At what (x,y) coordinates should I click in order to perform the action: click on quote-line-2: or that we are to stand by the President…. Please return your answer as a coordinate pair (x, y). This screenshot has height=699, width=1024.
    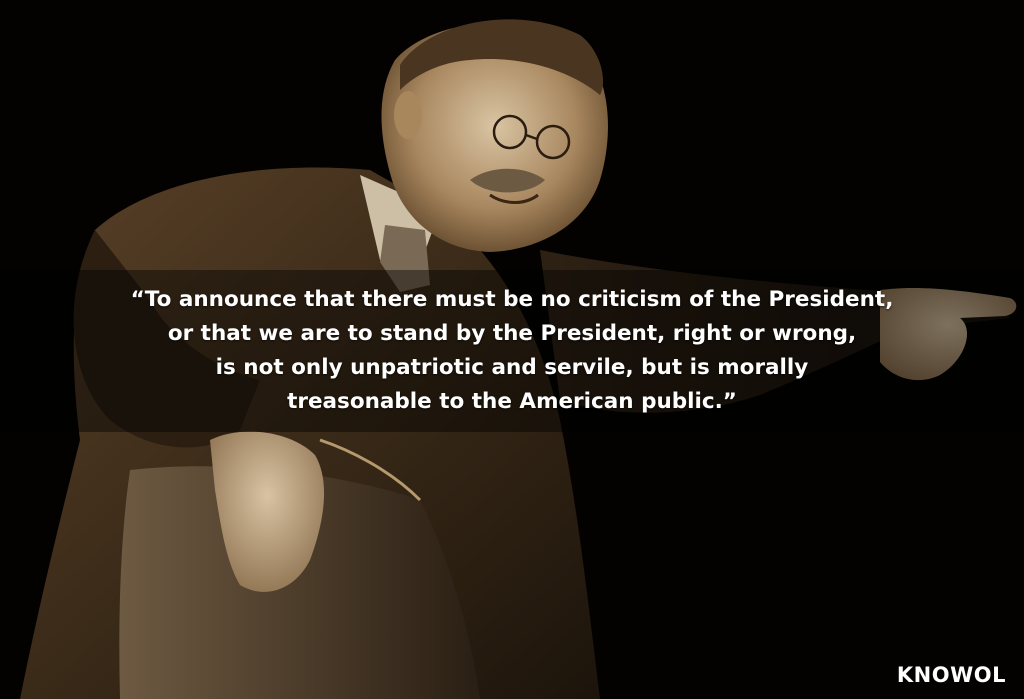
    Looking at the image, I should click on (512, 333).